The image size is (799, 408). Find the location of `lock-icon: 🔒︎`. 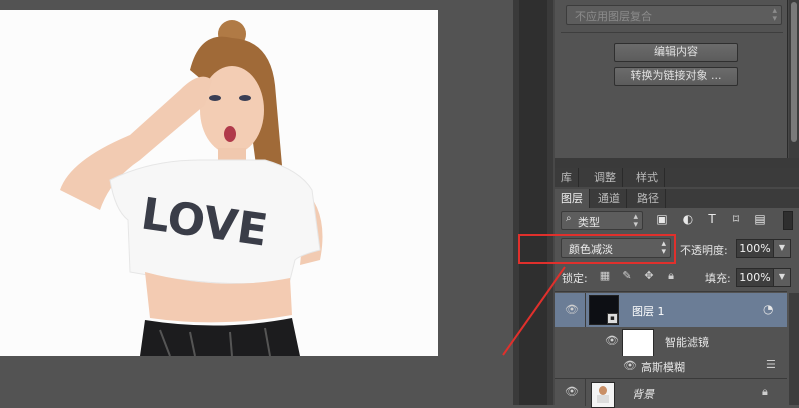

lock-icon: 🔒︎ is located at coordinates (765, 391).